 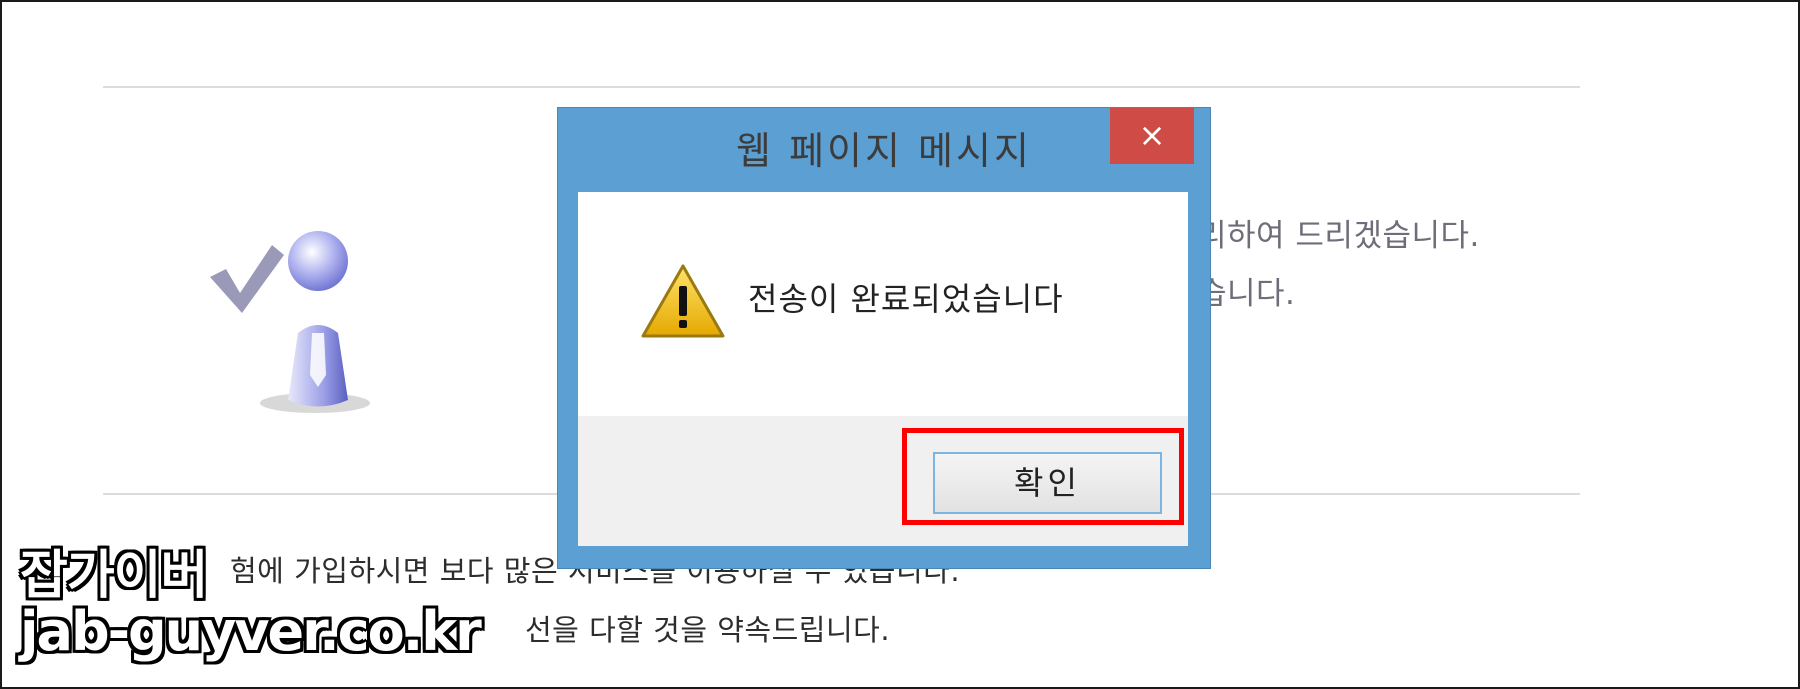 What do you see at coordinates (1247, 294) in the screenshot?
I see `background-text-line: 습니다.` at bounding box center [1247, 294].